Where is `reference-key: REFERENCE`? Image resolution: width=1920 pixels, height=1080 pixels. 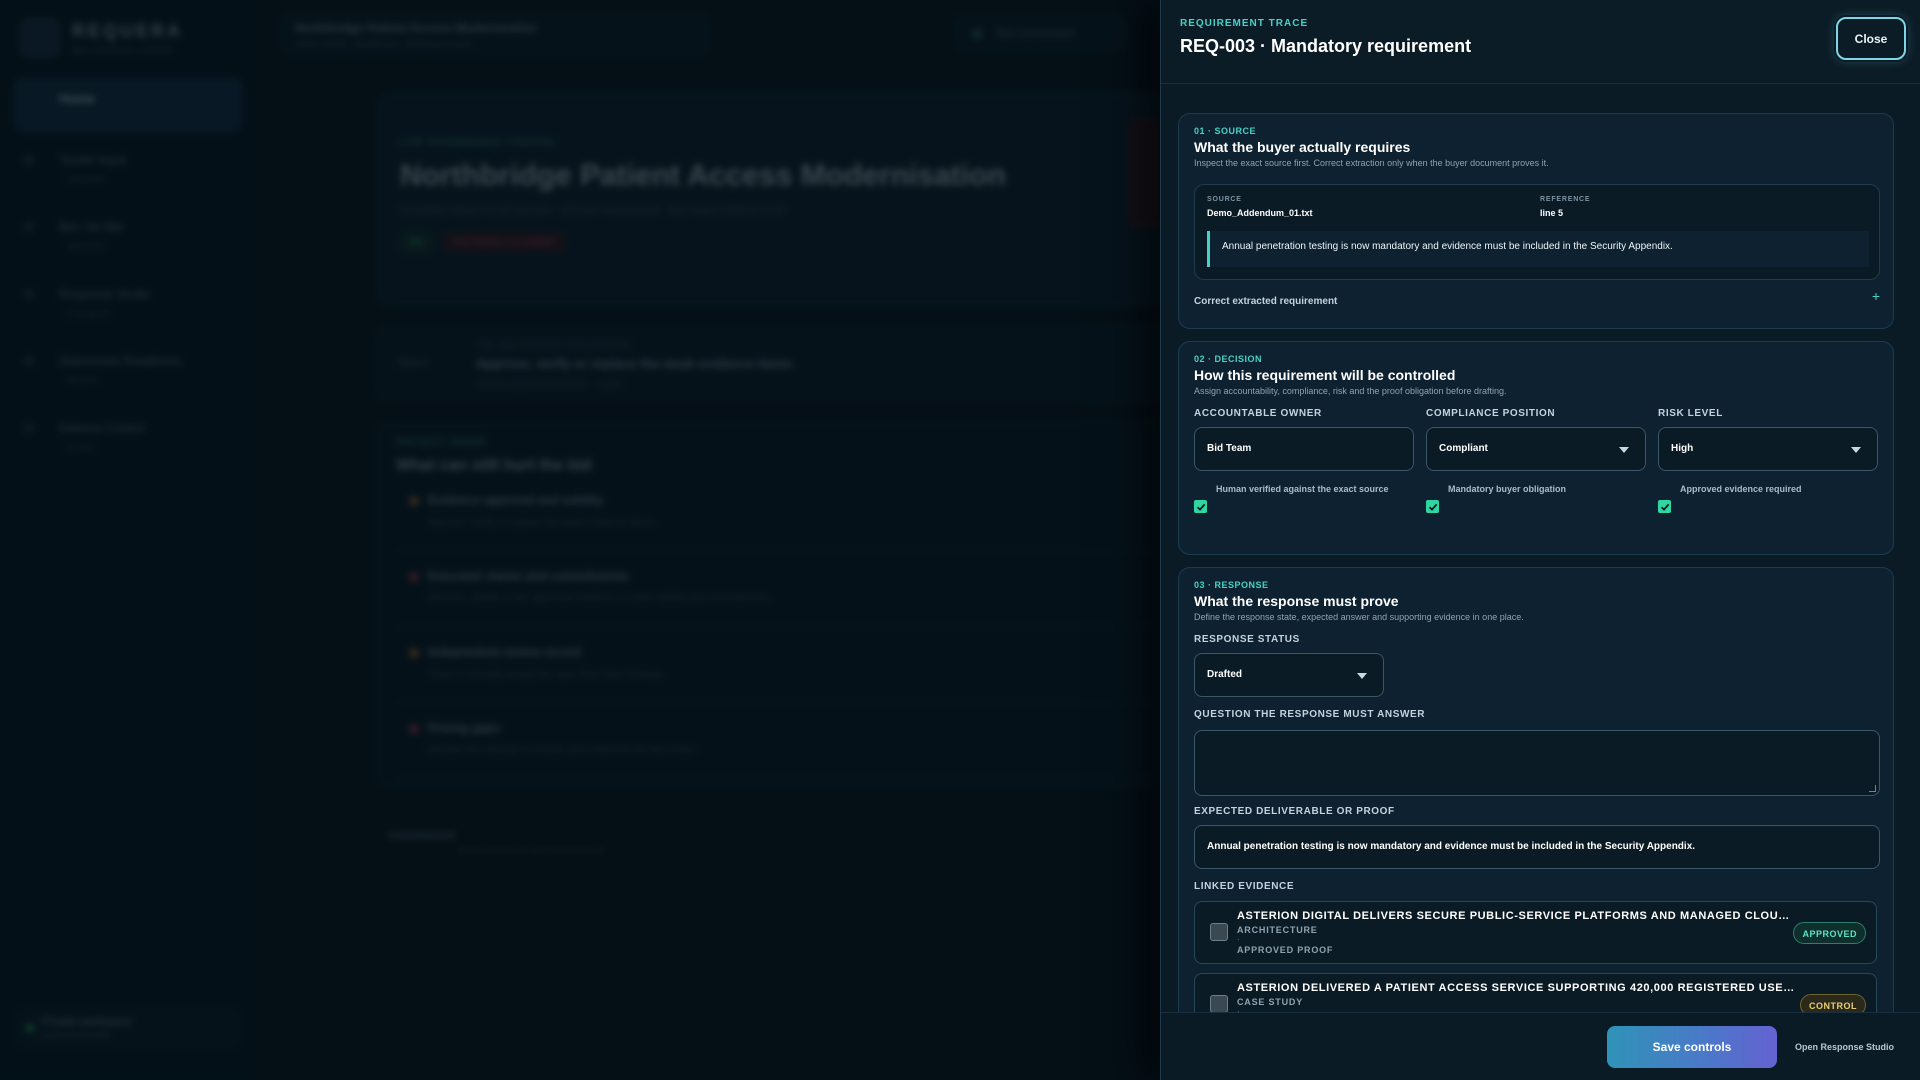 reference-key: REFERENCE is located at coordinates (1565, 199).